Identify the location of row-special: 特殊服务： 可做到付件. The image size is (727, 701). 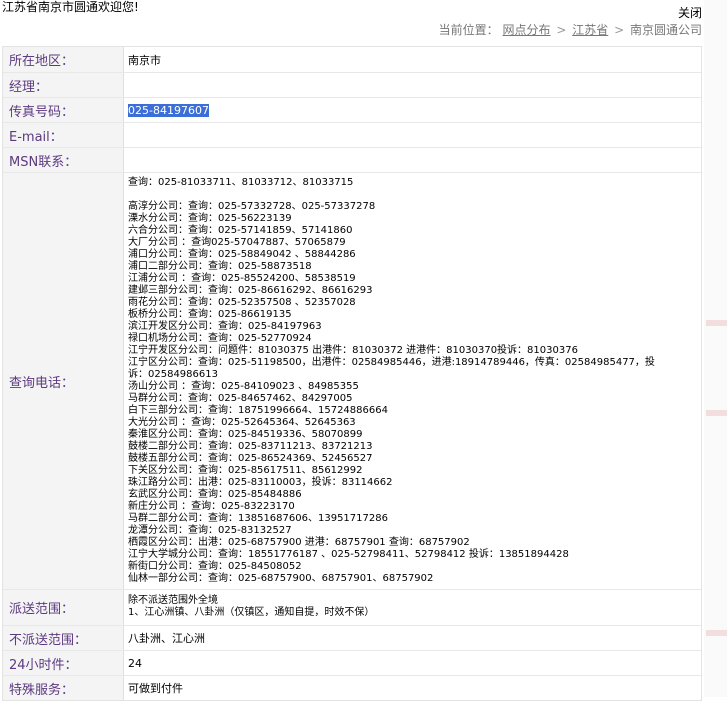
(352, 688).